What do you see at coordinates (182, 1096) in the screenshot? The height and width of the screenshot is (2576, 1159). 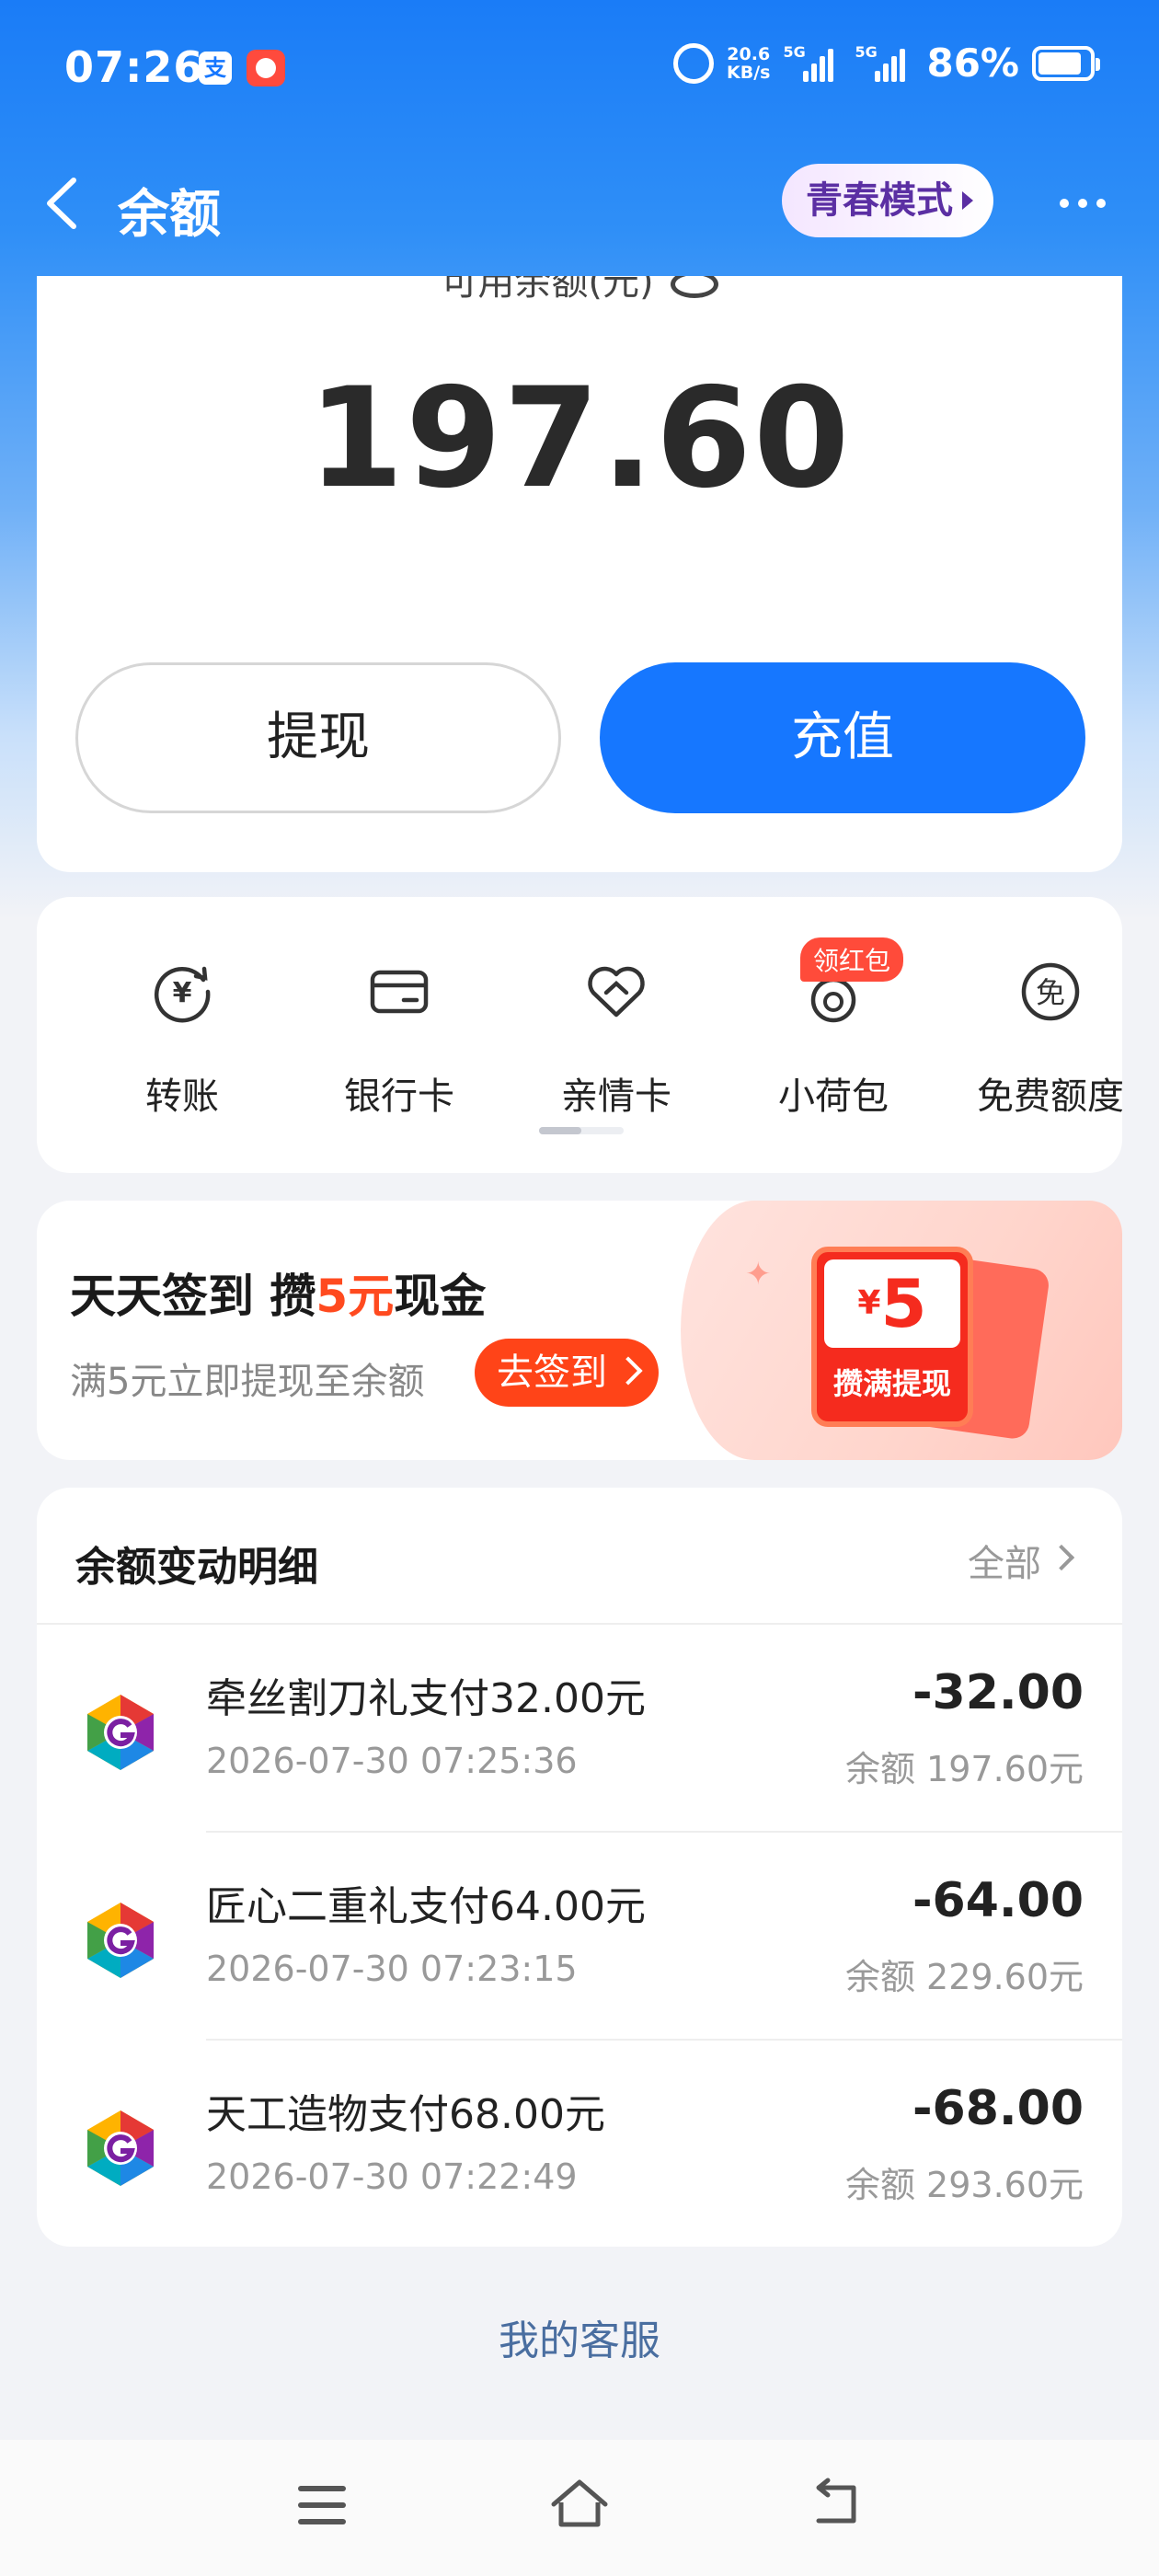 I see `quick-action-label: 转账` at bounding box center [182, 1096].